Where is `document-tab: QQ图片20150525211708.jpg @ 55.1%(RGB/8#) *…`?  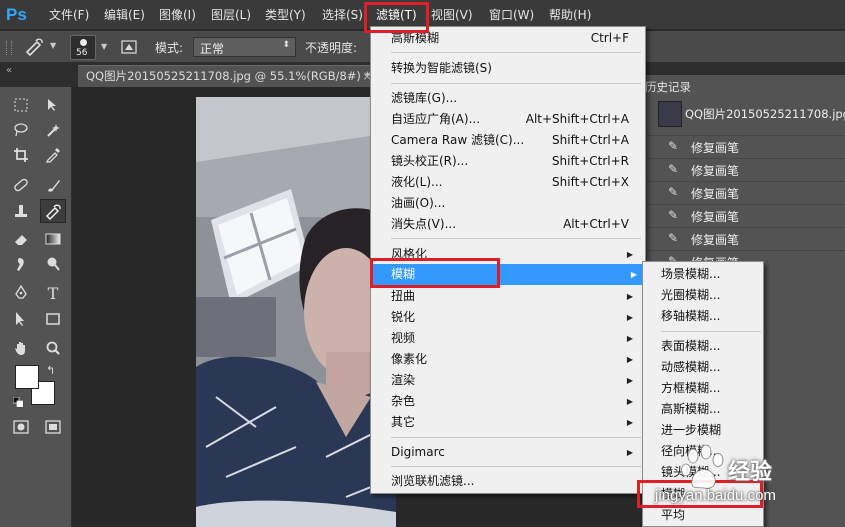
document-tab: QQ图片20150525211708.jpg @ 55.1%(RGB/8#) *… is located at coordinates (228, 76).